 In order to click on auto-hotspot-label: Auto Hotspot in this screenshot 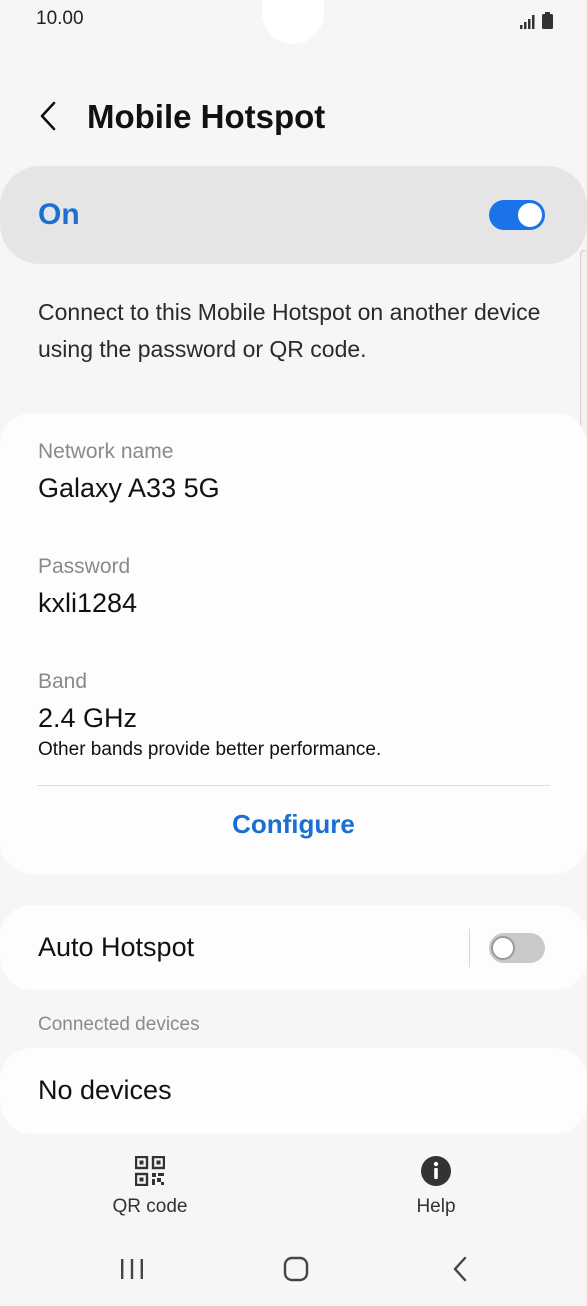, I will do `click(116, 947)`.